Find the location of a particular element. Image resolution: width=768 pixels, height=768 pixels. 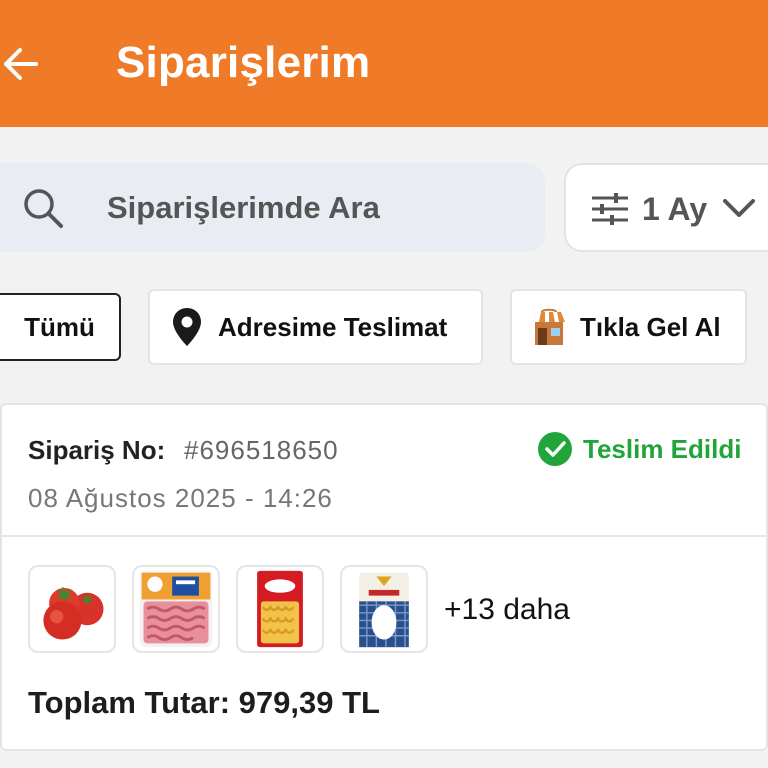

rice-product is located at coordinates (384, 610).